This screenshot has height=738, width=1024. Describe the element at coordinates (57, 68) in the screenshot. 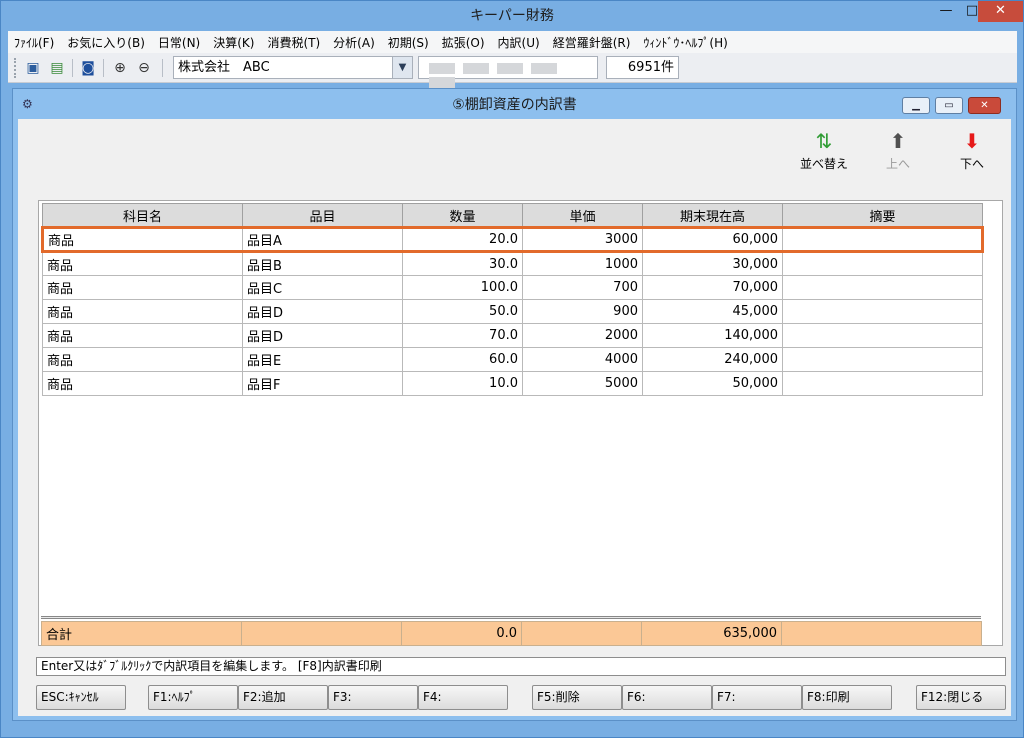

I see `save-icon: ▤` at that location.